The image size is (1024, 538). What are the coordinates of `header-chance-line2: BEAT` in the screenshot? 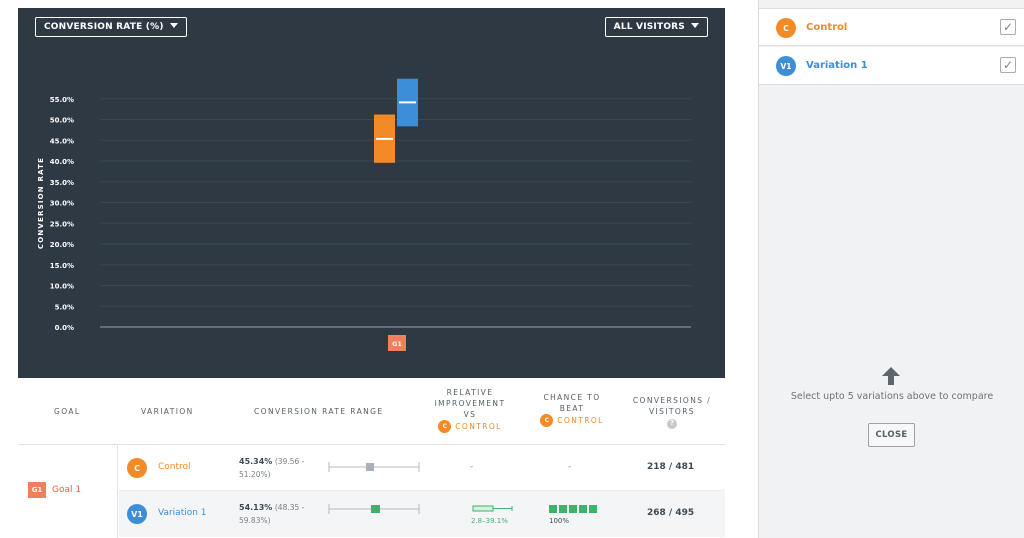 It's located at (572, 408).